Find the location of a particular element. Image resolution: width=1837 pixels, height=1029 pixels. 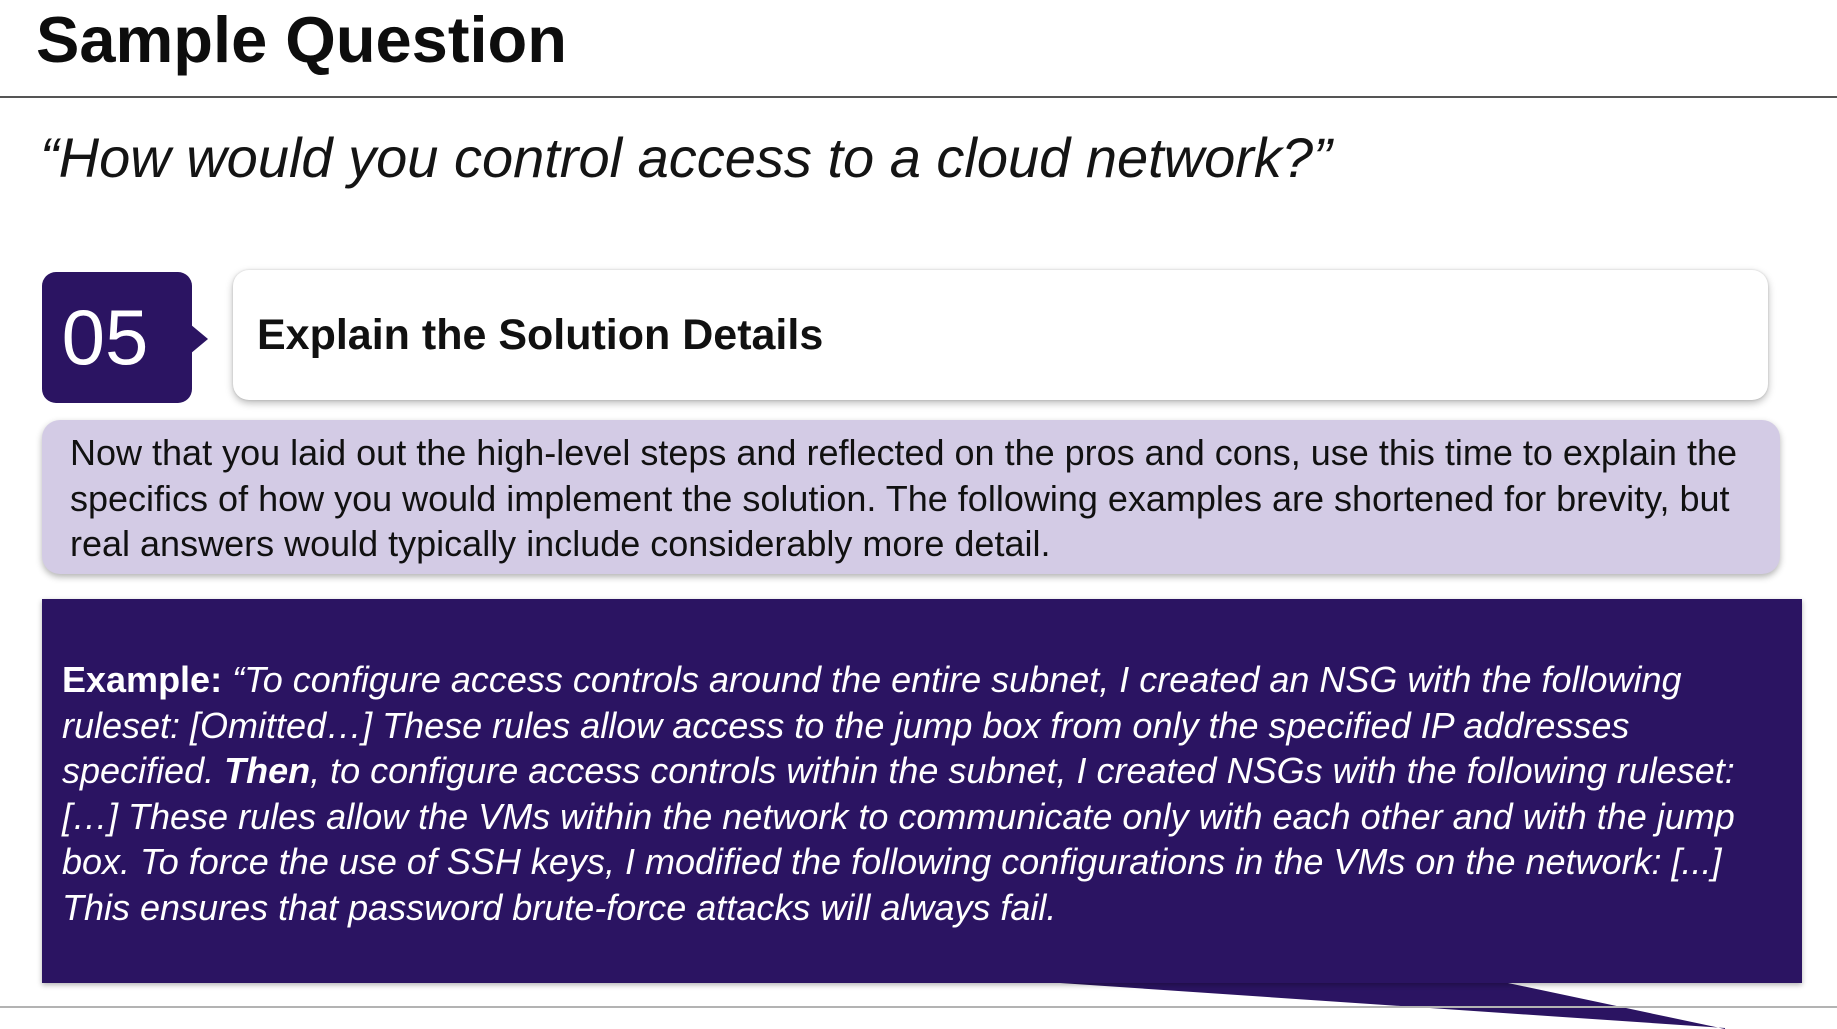

step-number-badge: 05 is located at coordinates (117, 337).